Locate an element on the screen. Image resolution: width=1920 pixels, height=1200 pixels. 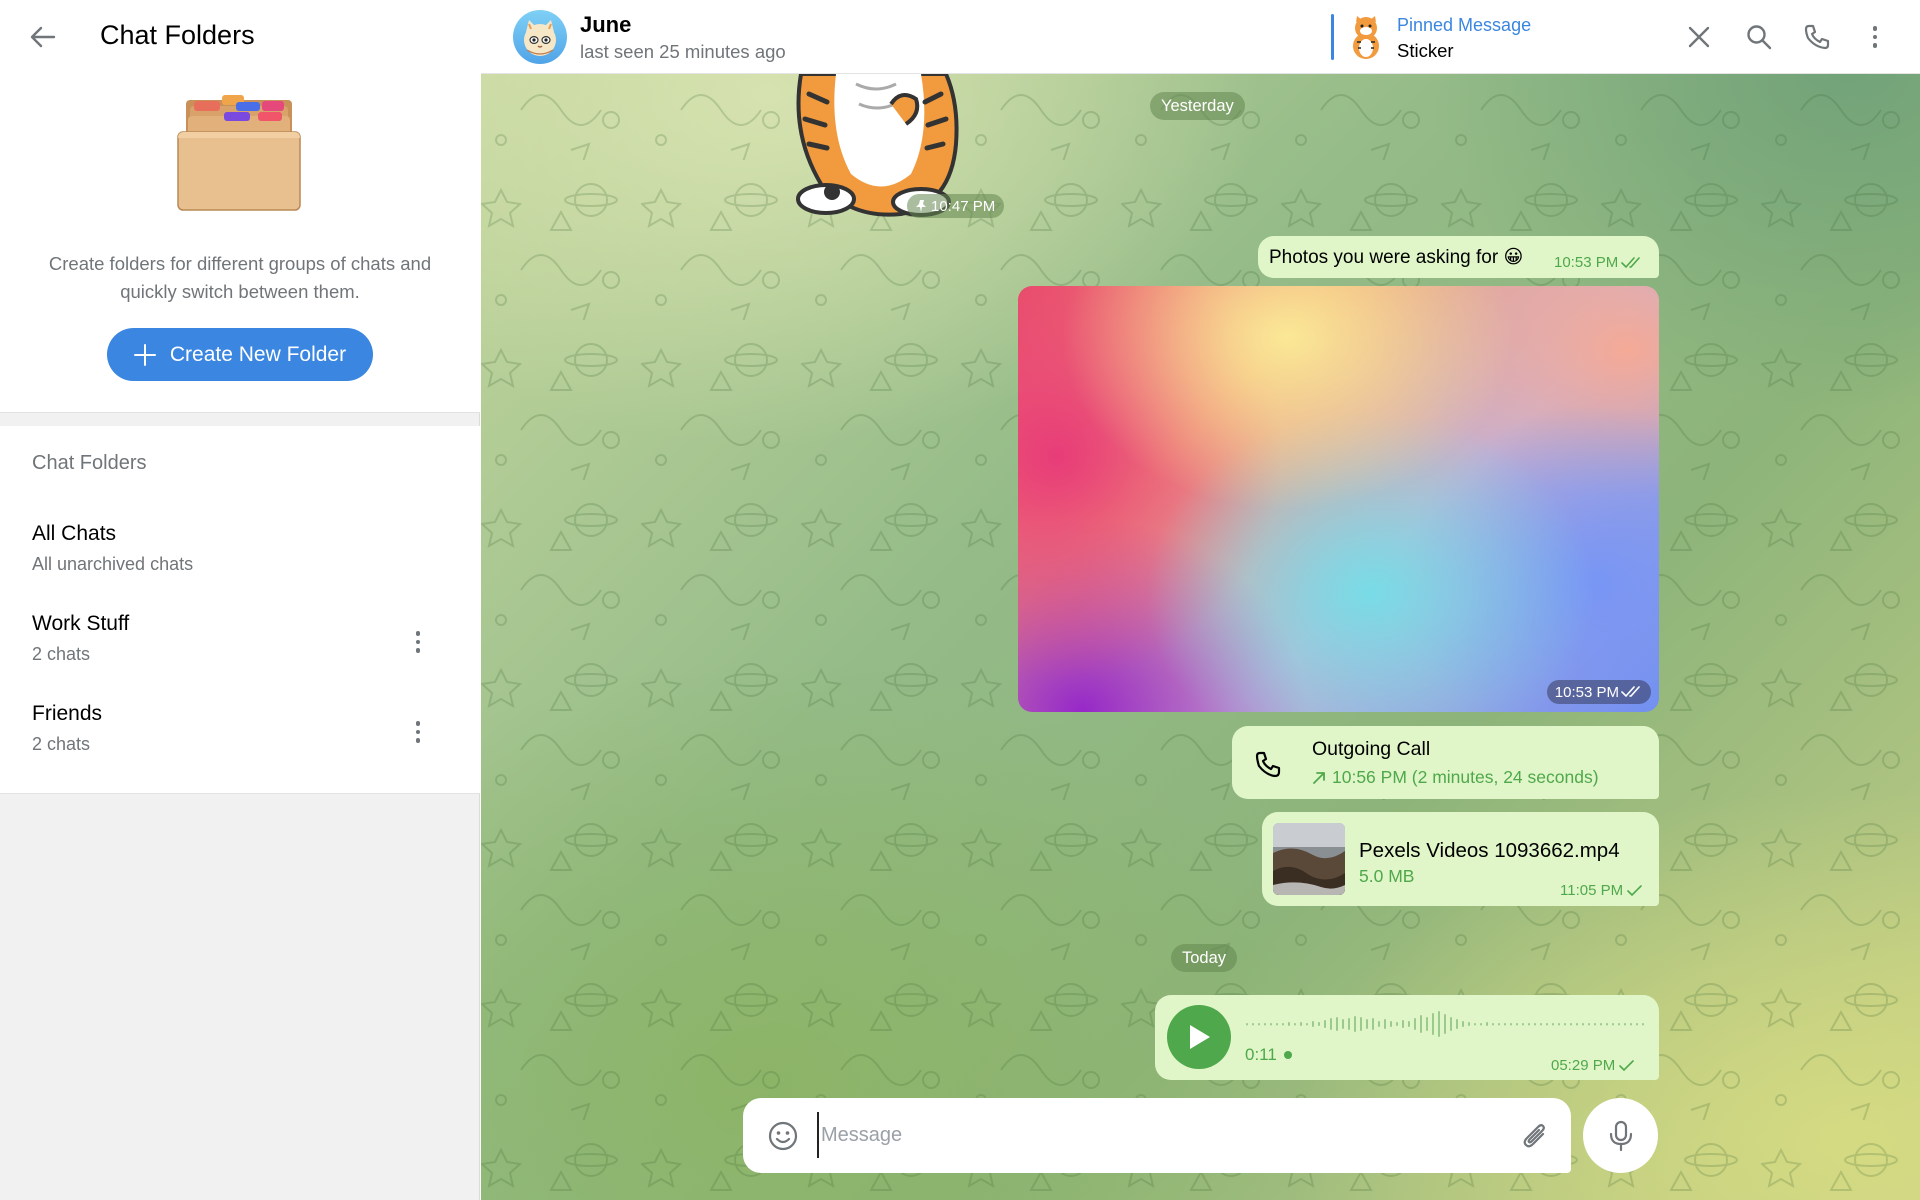
photo-time-text: 10:53 PM is located at coordinates (1586, 692).